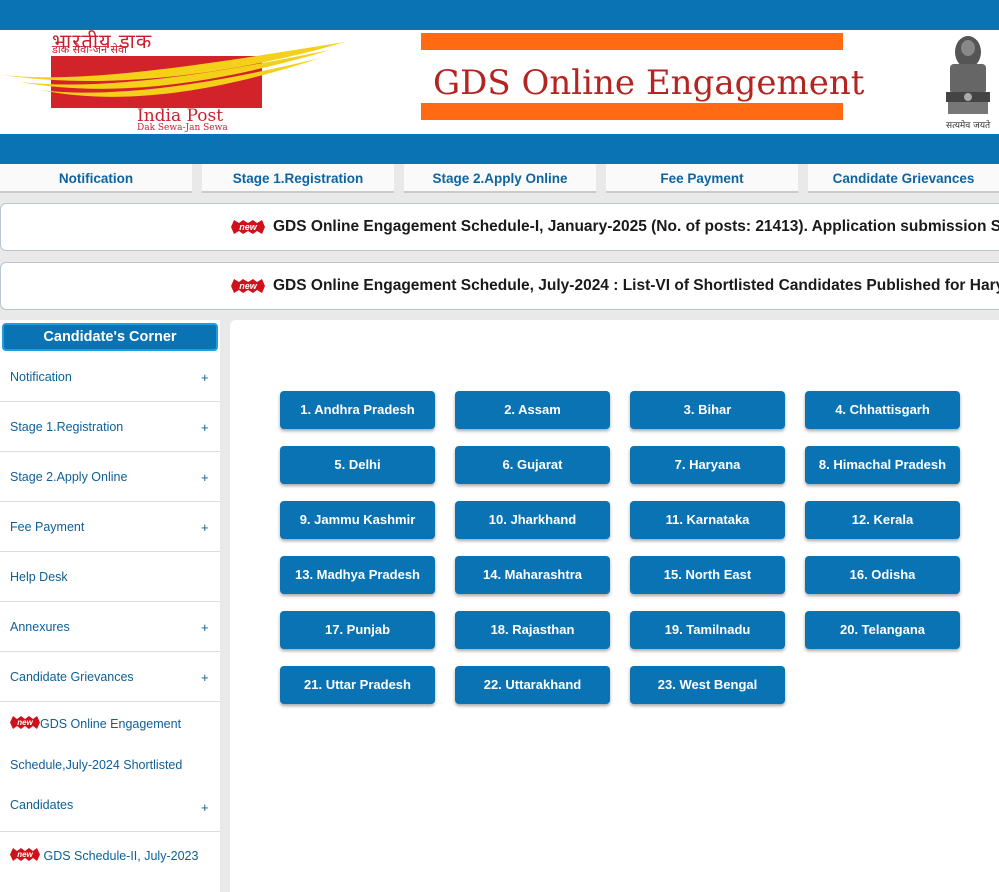  I want to click on sidebar-title: Candidate's Corner, so click(110, 337).